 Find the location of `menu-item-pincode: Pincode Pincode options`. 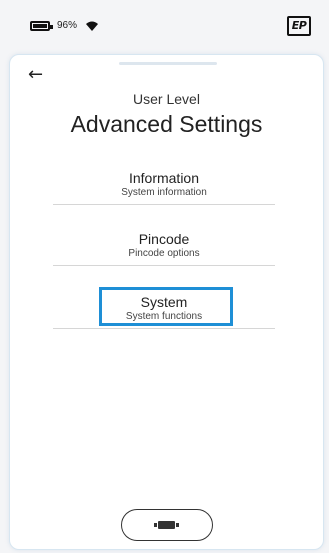

menu-item-pincode: Pincode Pincode options is located at coordinates (164, 245).